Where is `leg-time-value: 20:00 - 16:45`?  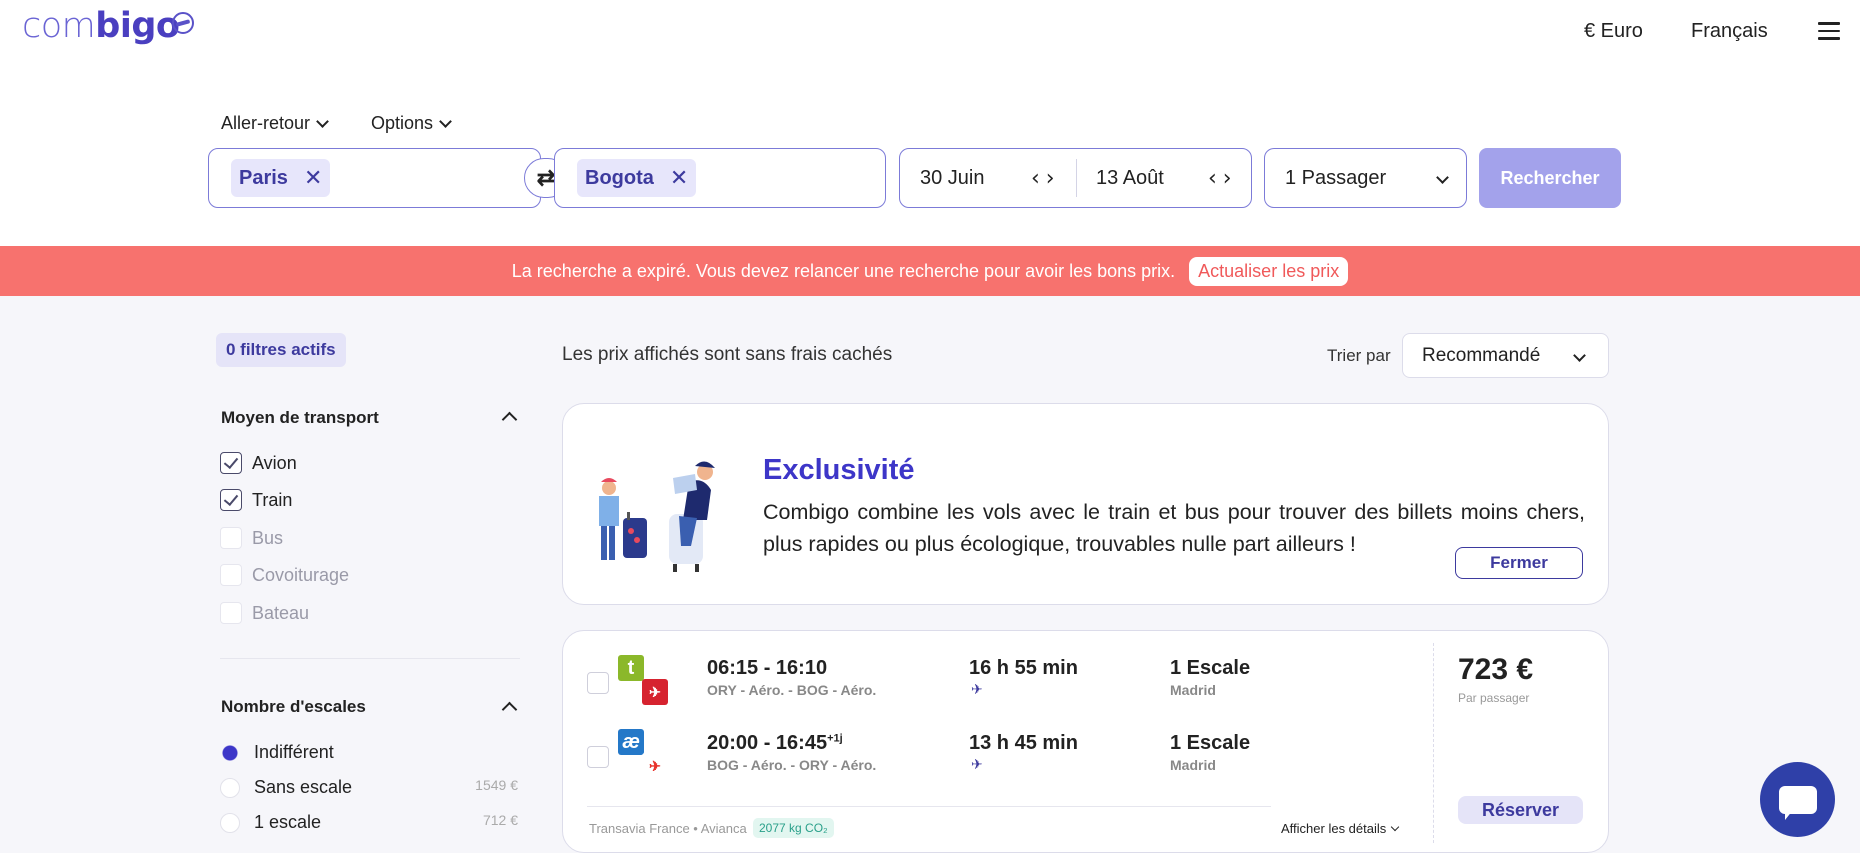
leg-time-value: 20:00 - 16:45 is located at coordinates (767, 743).